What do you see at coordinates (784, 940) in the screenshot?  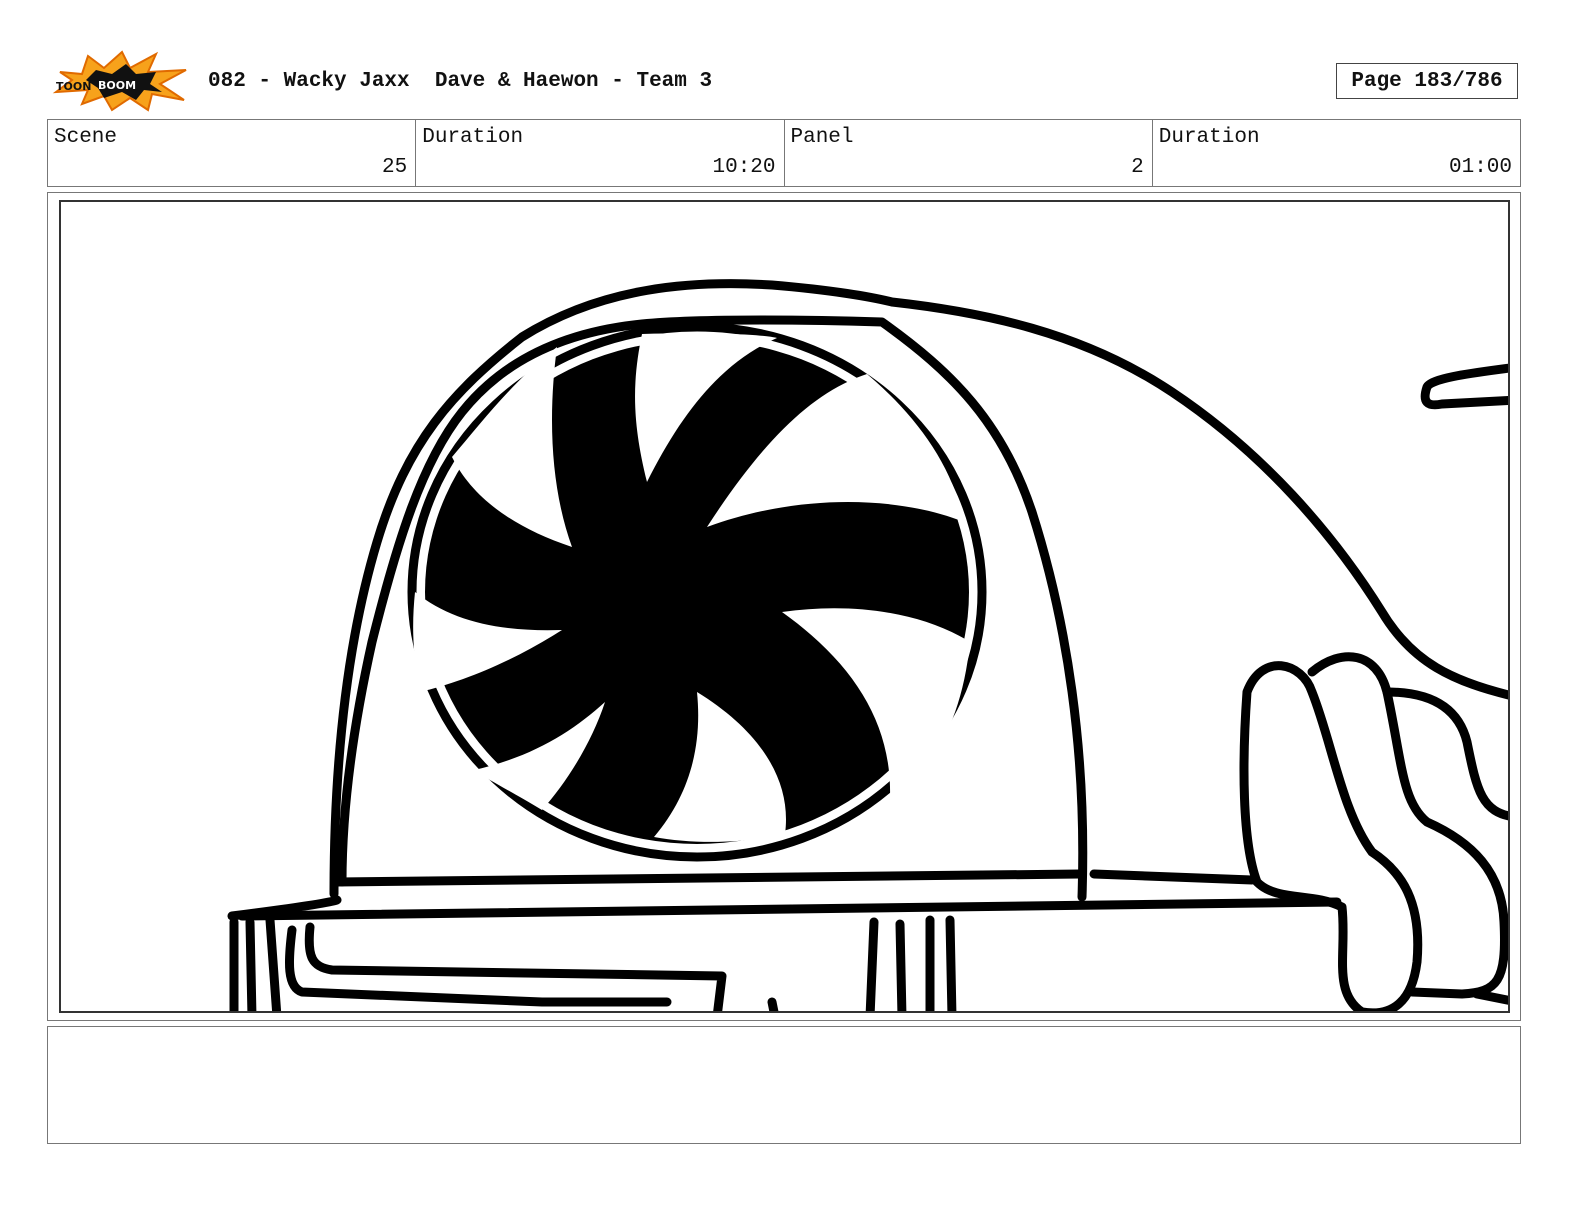 I see `base-drawing` at bounding box center [784, 940].